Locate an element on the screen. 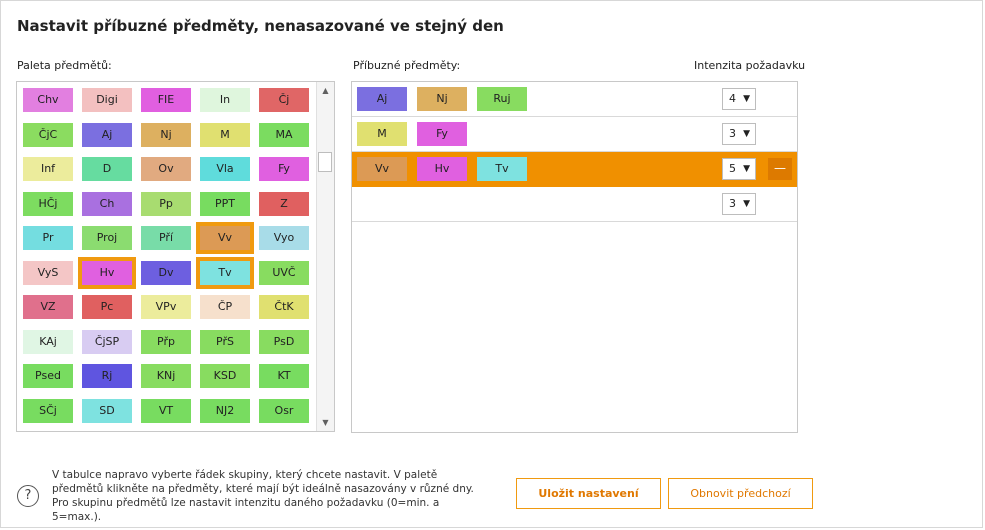 Image resolution: width=985 pixels, height=530 pixels. palette-tile: Ov is located at coordinates (166, 169).